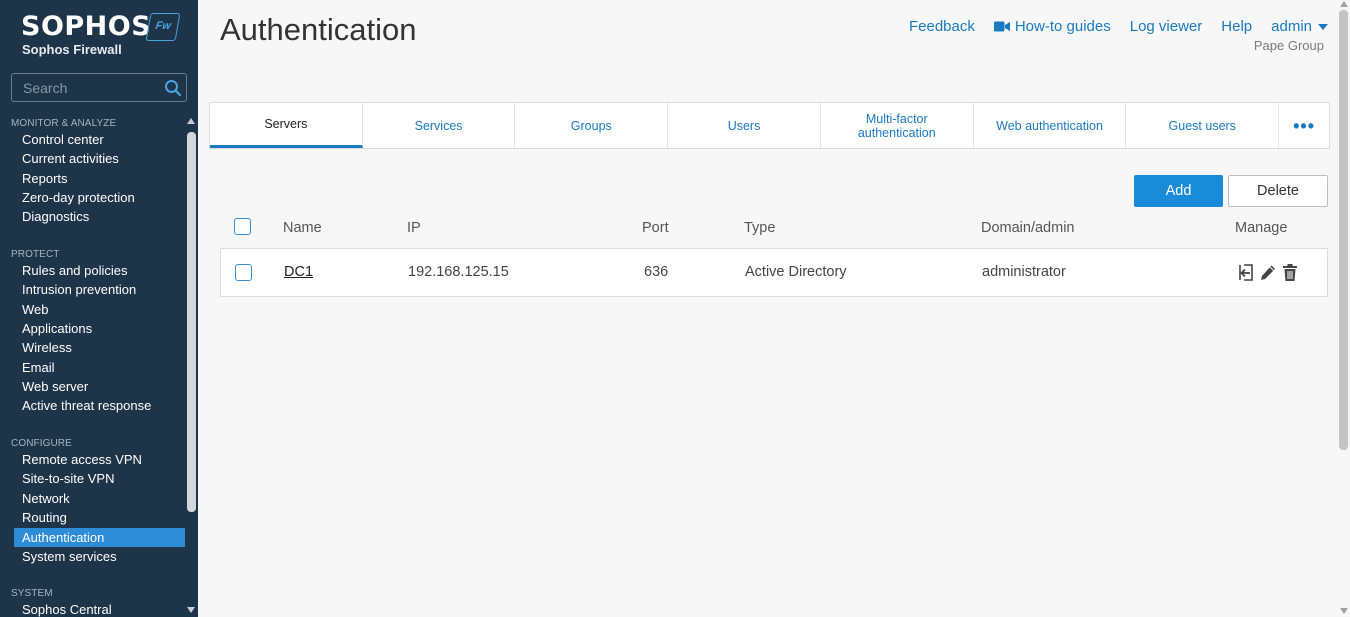 The width and height of the screenshot is (1350, 617). I want to click on search-icon, so click(173, 88).